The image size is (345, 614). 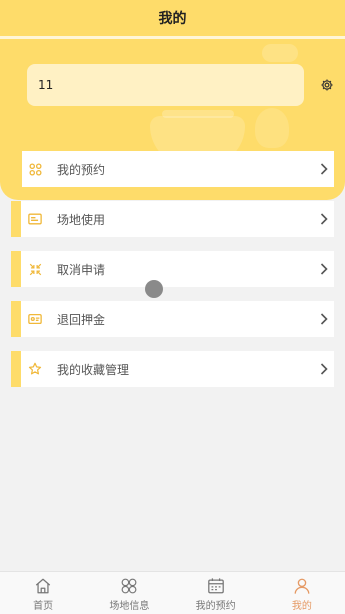 I want to click on tab-label: 我的, so click(x=301, y=606).